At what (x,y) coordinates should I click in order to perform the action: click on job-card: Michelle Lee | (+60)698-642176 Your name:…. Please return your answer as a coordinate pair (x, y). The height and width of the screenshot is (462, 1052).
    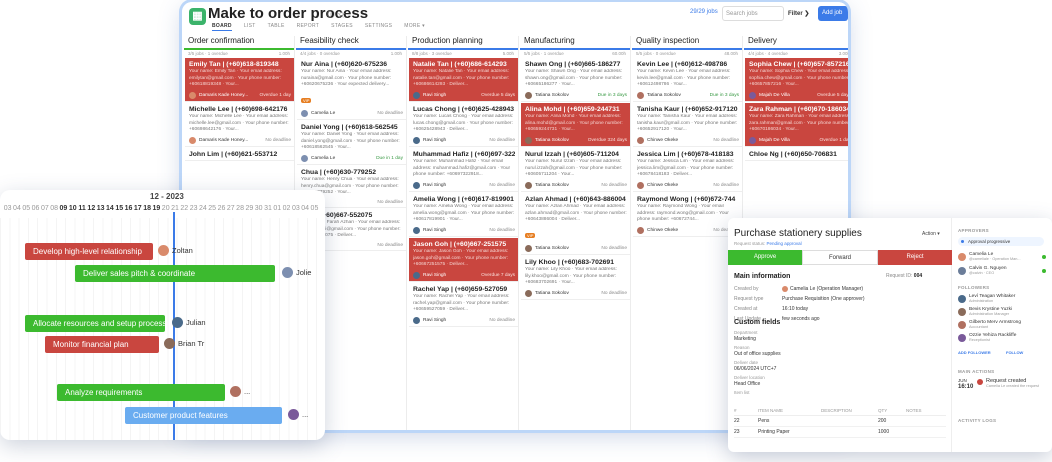
    Looking at the image, I should click on (239, 125).